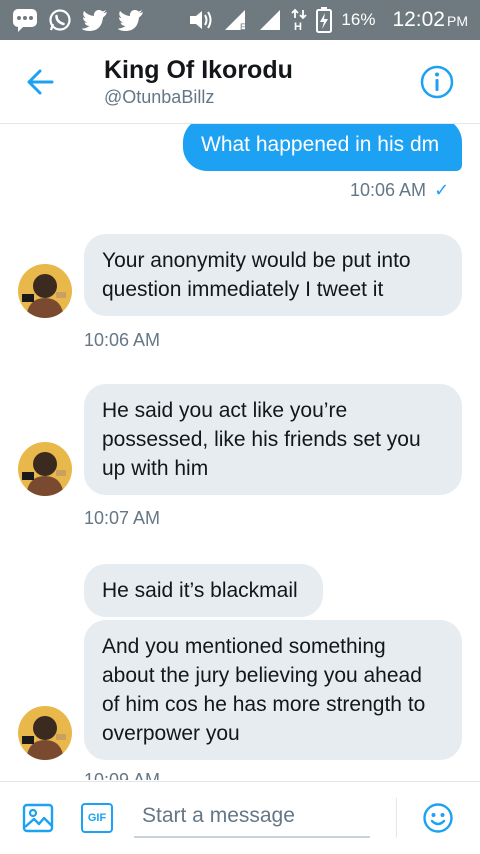 The width and height of the screenshot is (480, 854). What do you see at coordinates (418, 19) in the screenshot?
I see `clock-time: 12:02` at bounding box center [418, 19].